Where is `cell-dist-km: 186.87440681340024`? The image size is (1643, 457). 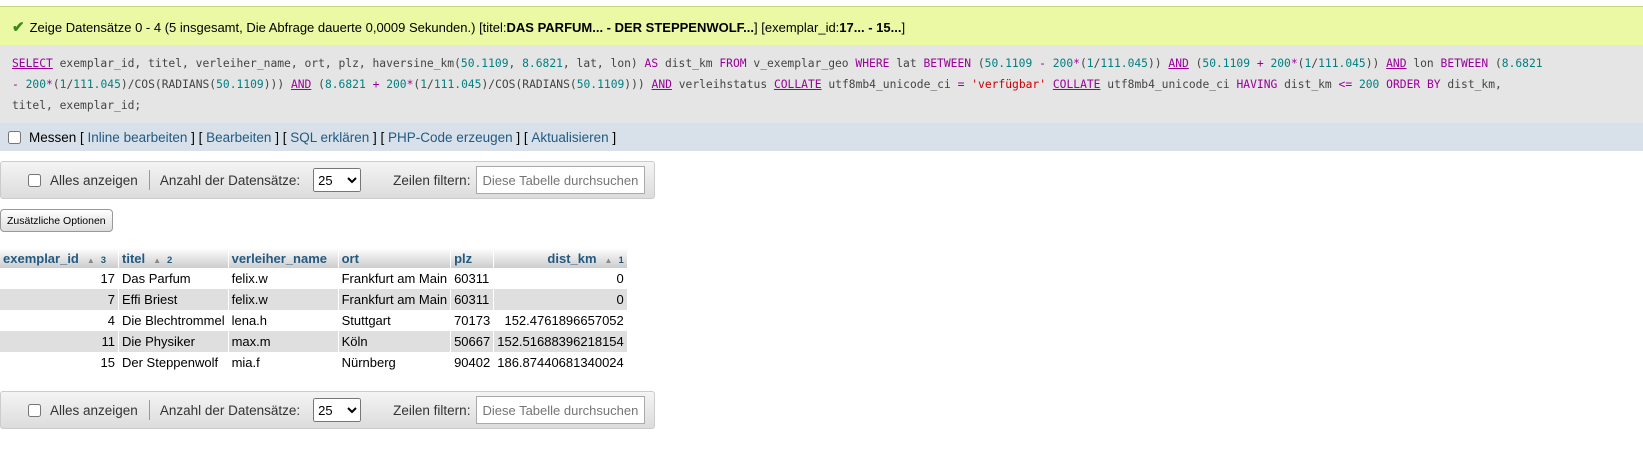 cell-dist-km: 186.87440681340024 is located at coordinates (560, 362).